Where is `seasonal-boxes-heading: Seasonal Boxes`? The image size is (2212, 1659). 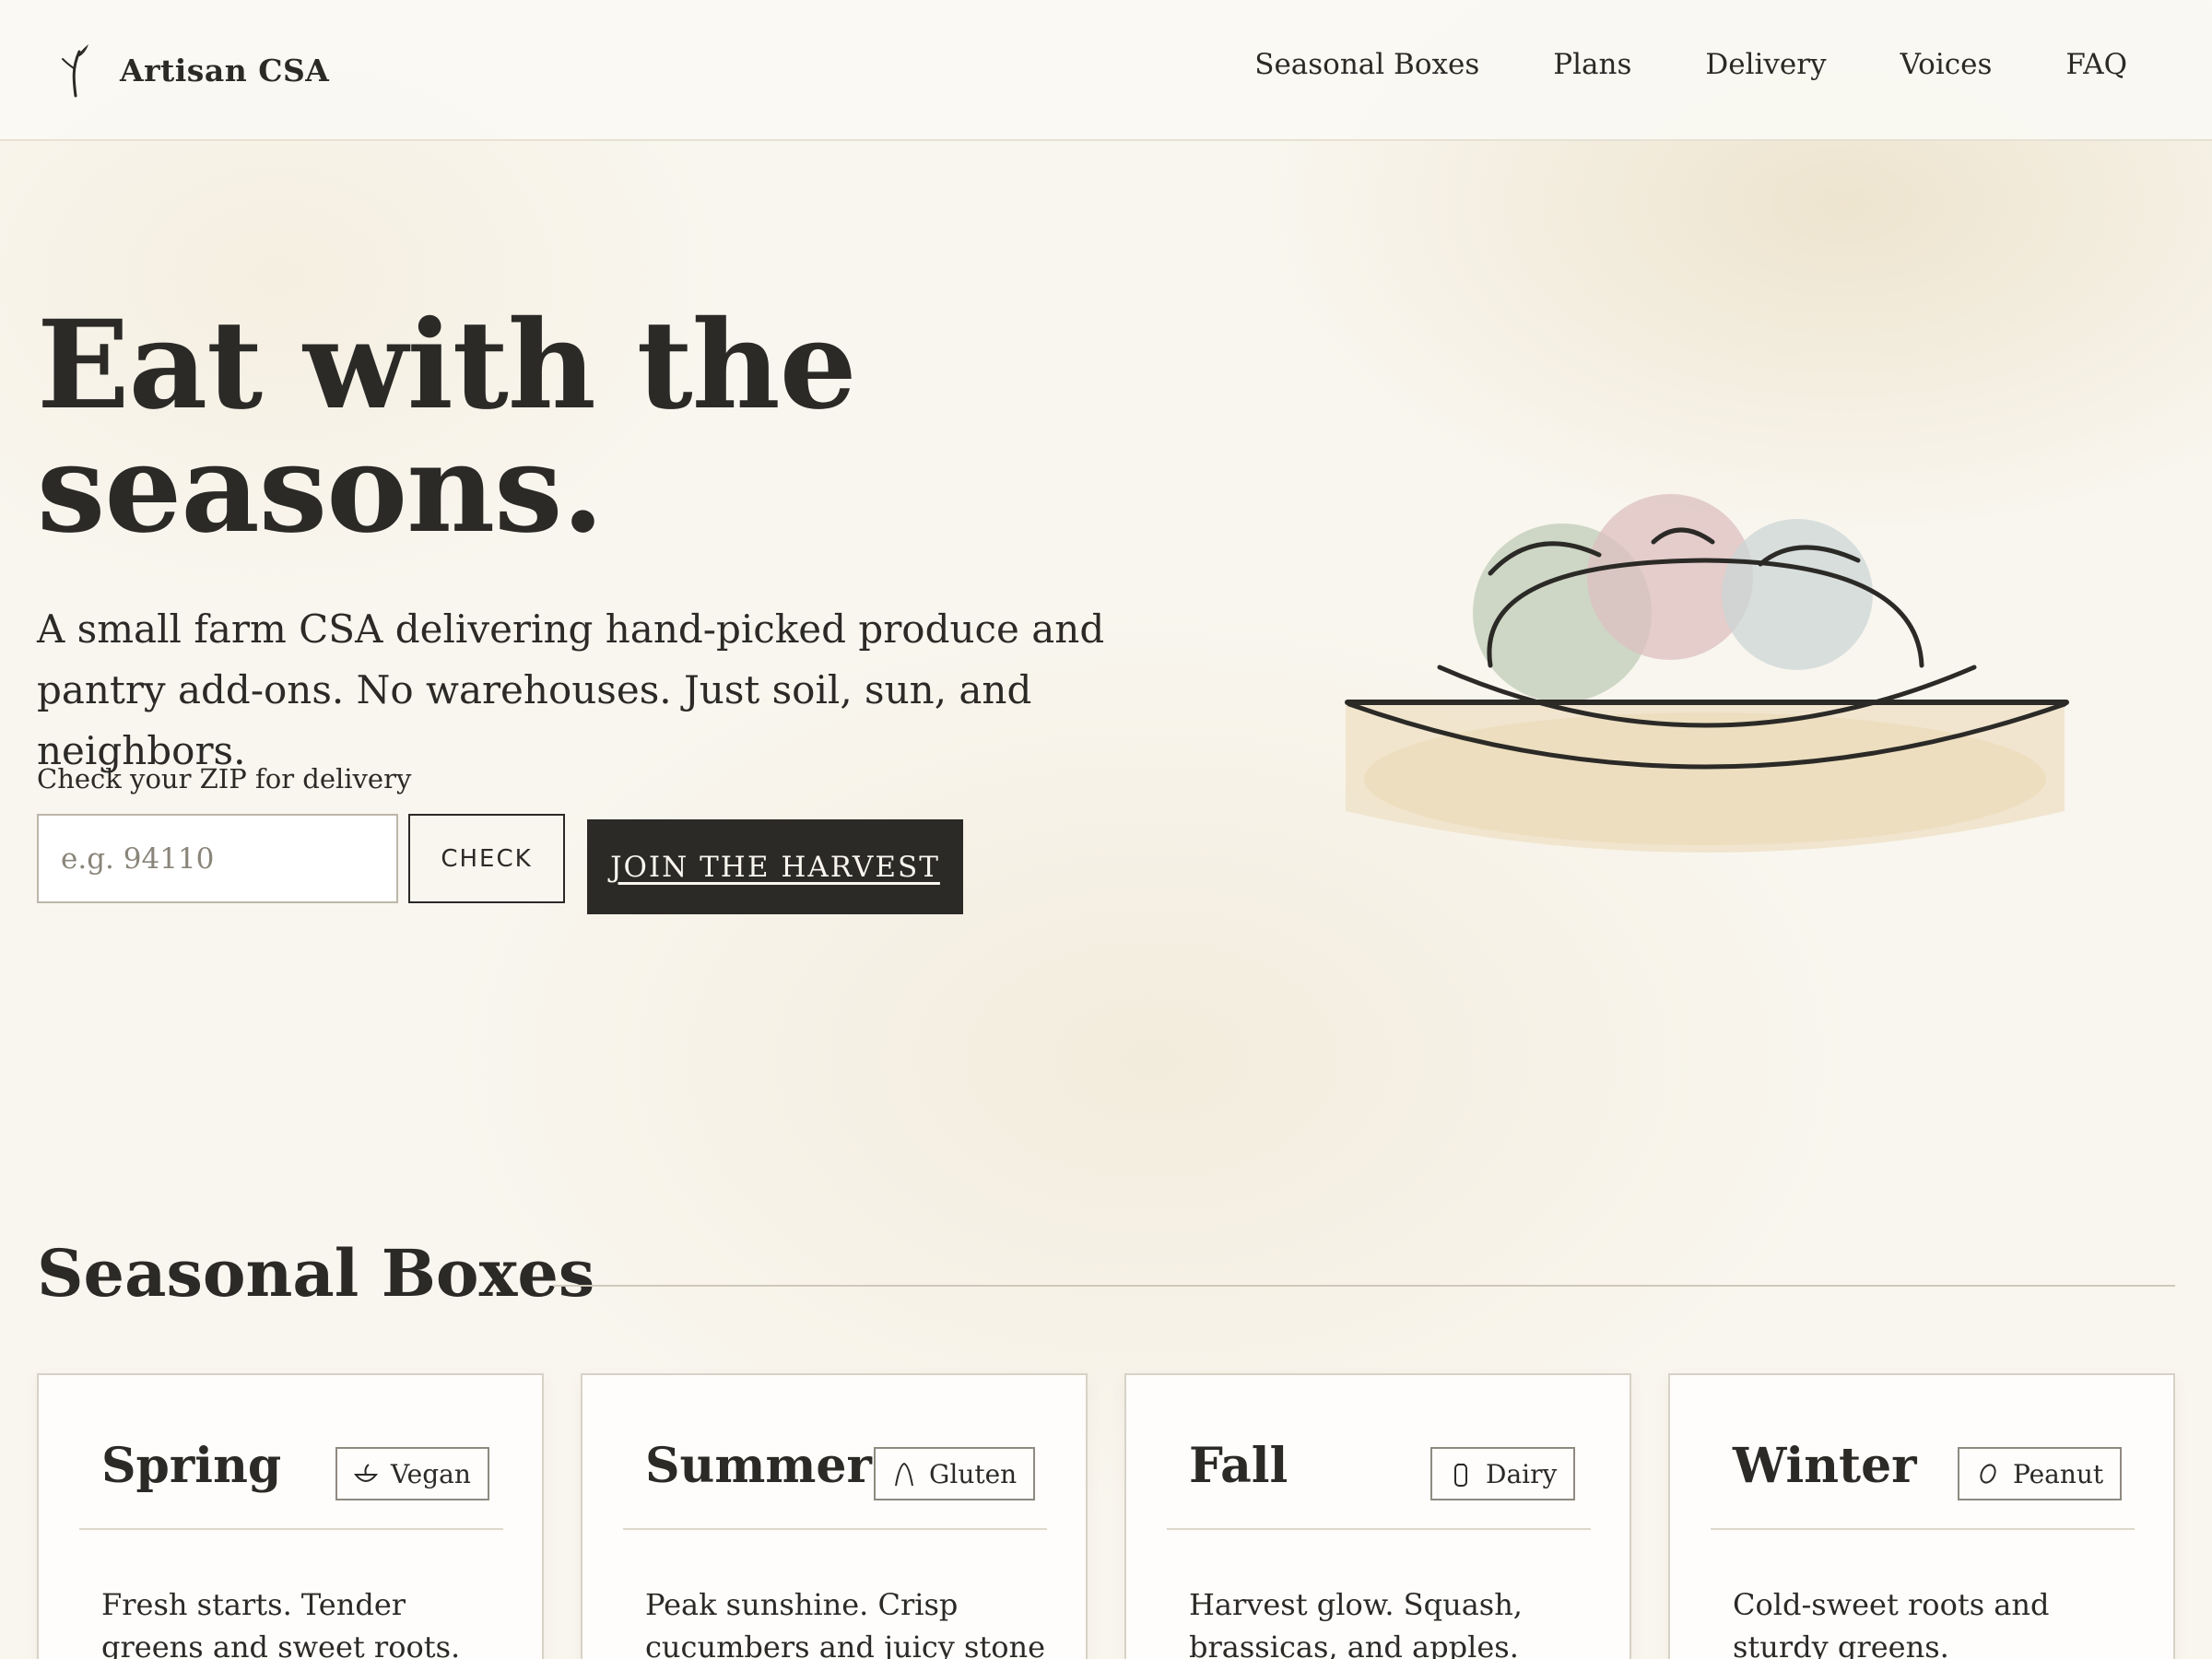 seasonal-boxes-heading: Seasonal Boxes is located at coordinates (316, 1273).